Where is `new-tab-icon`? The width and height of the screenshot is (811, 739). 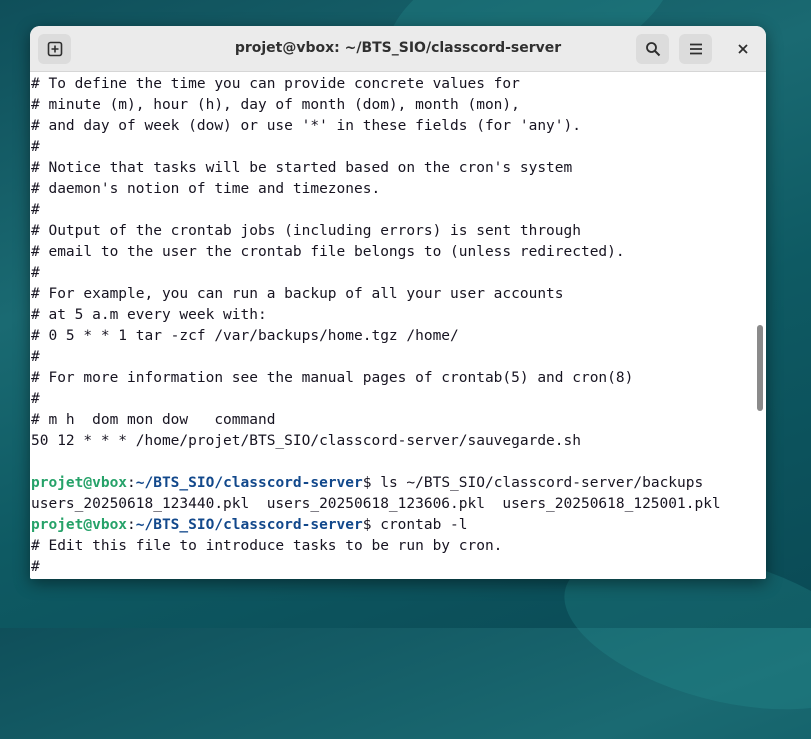
new-tab-icon is located at coordinates (54, 49).